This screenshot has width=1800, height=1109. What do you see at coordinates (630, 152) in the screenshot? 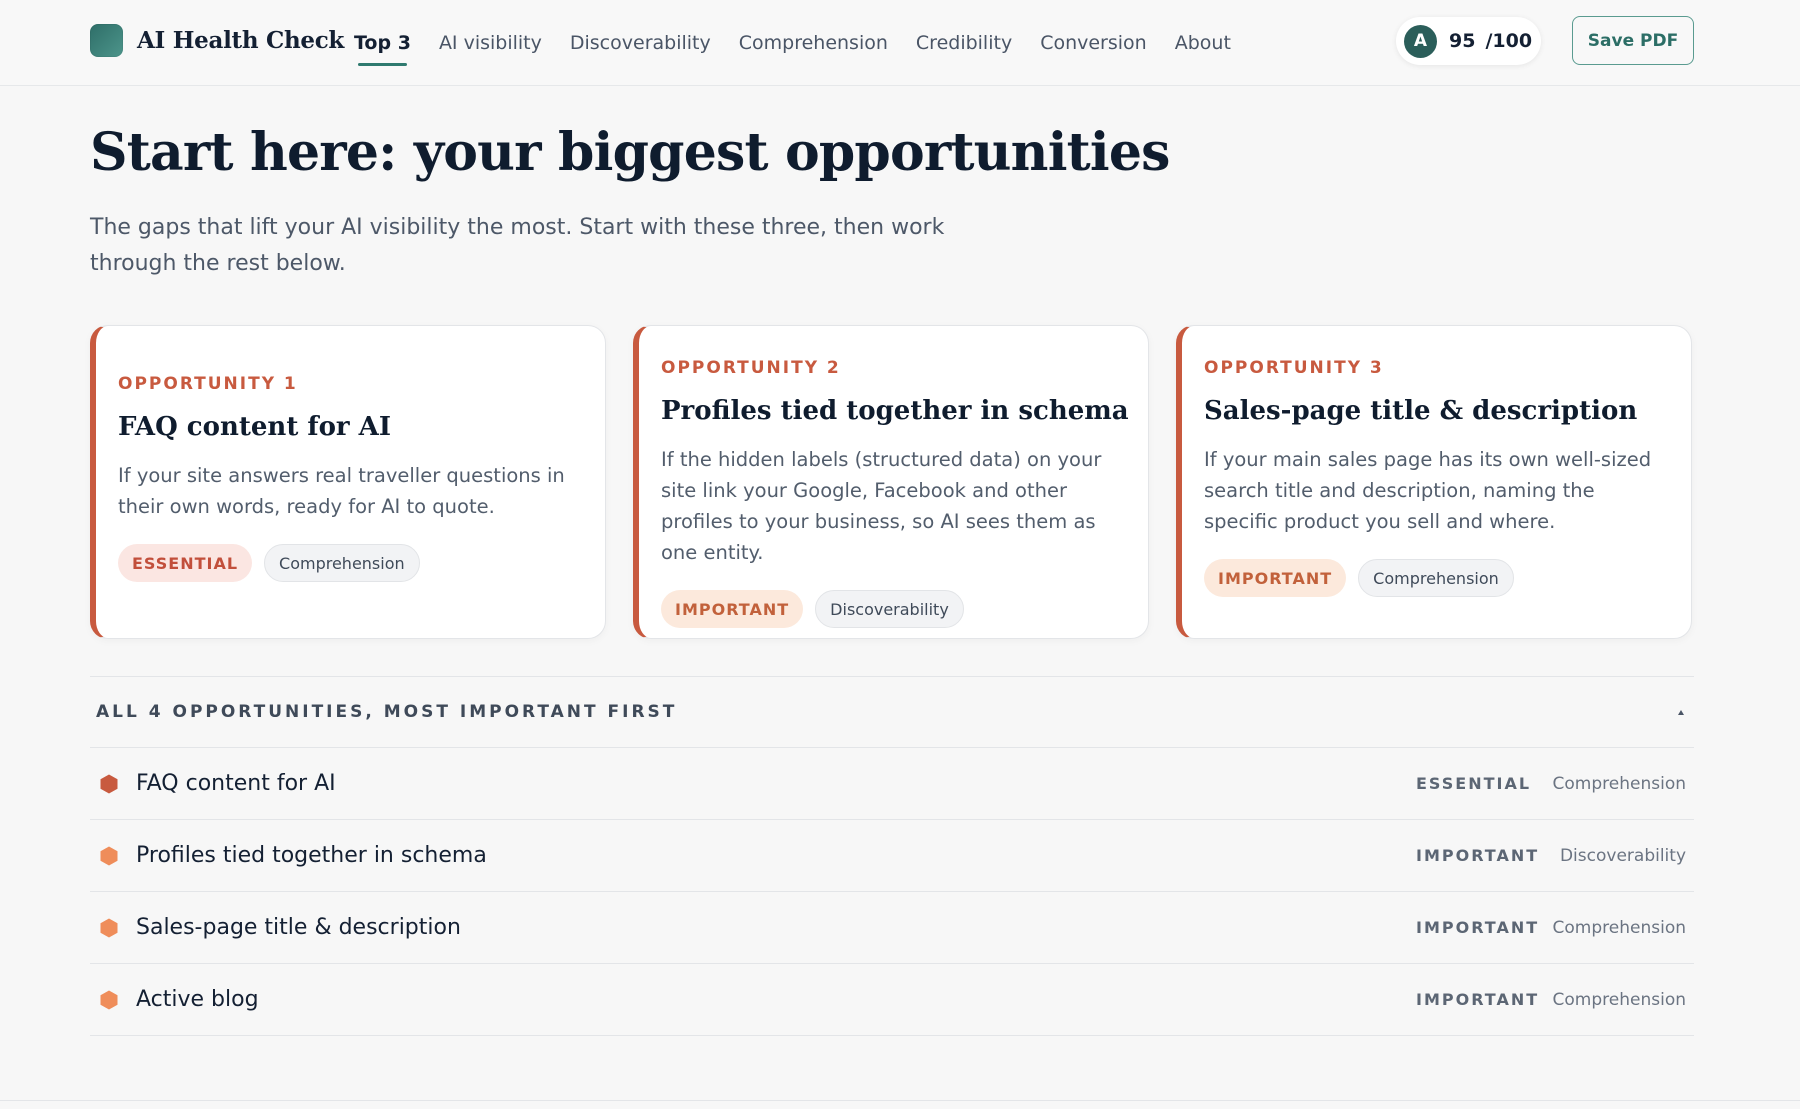
I see `page-title: Start here: your biggest opportunities` at bounding box center [630, 152].